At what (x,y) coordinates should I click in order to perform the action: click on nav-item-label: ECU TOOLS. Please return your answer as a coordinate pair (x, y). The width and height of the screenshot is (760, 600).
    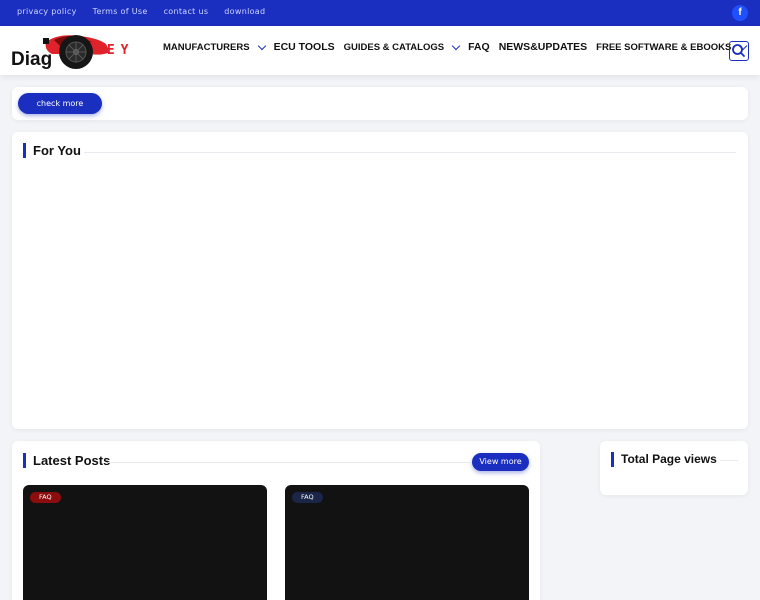
    Looking at the image, I should click on (304, 47).